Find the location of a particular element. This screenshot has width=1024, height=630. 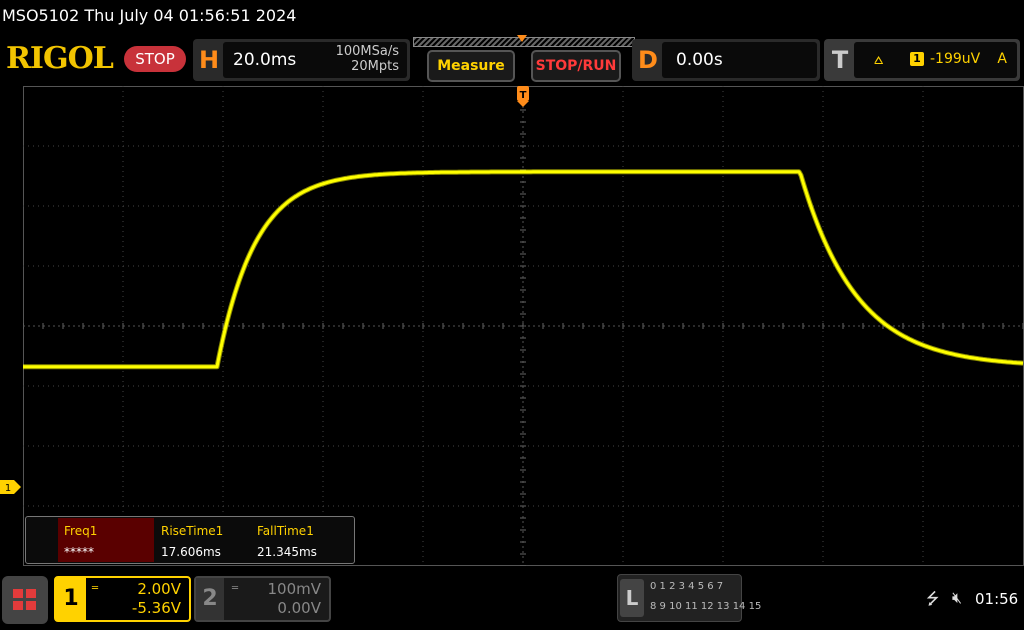

measurement-value: ***** is located at coordinates (79, 552).